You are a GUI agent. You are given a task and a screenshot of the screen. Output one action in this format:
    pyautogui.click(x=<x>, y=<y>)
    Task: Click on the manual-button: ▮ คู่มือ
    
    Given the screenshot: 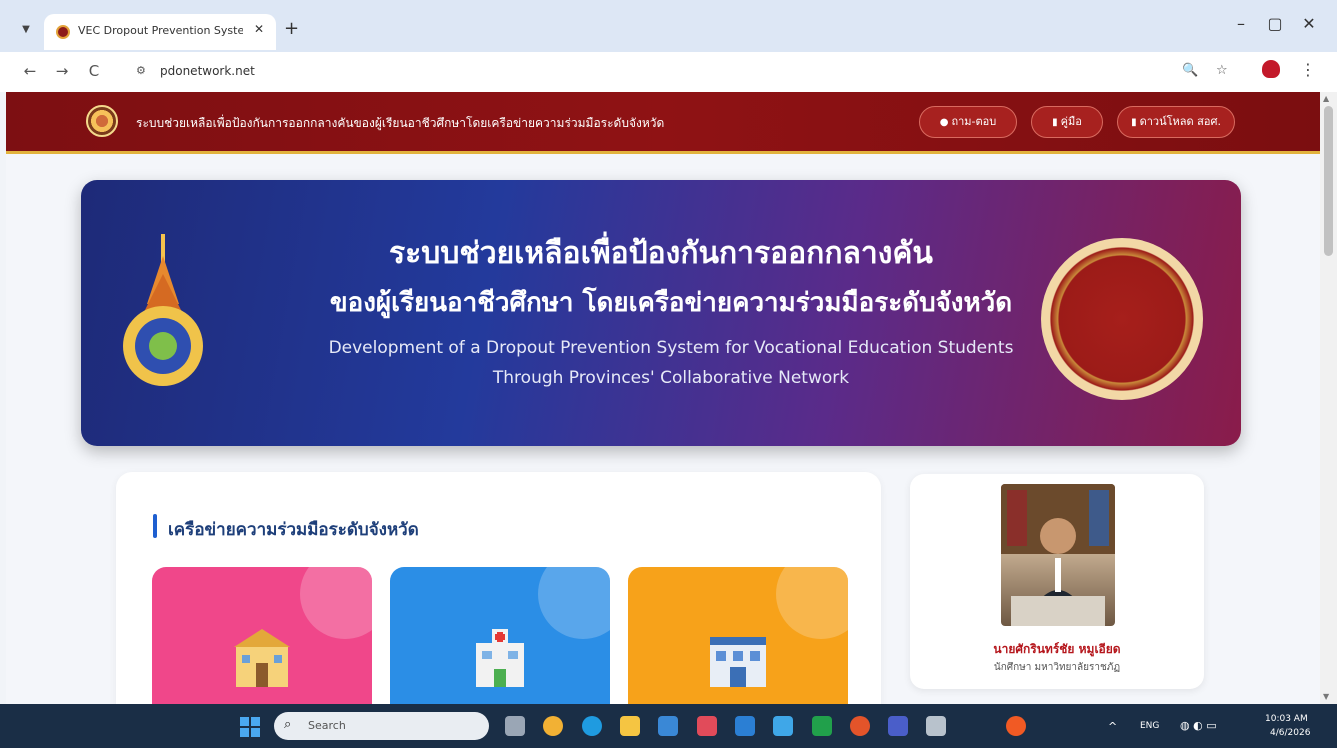 What is the action you would take?
    pyautogui.click(x=1067, y=122)
    